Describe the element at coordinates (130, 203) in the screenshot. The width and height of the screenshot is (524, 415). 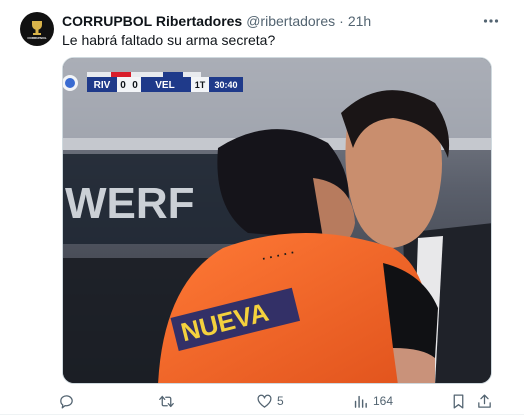
I see `background-board-text: WERF` at that location.